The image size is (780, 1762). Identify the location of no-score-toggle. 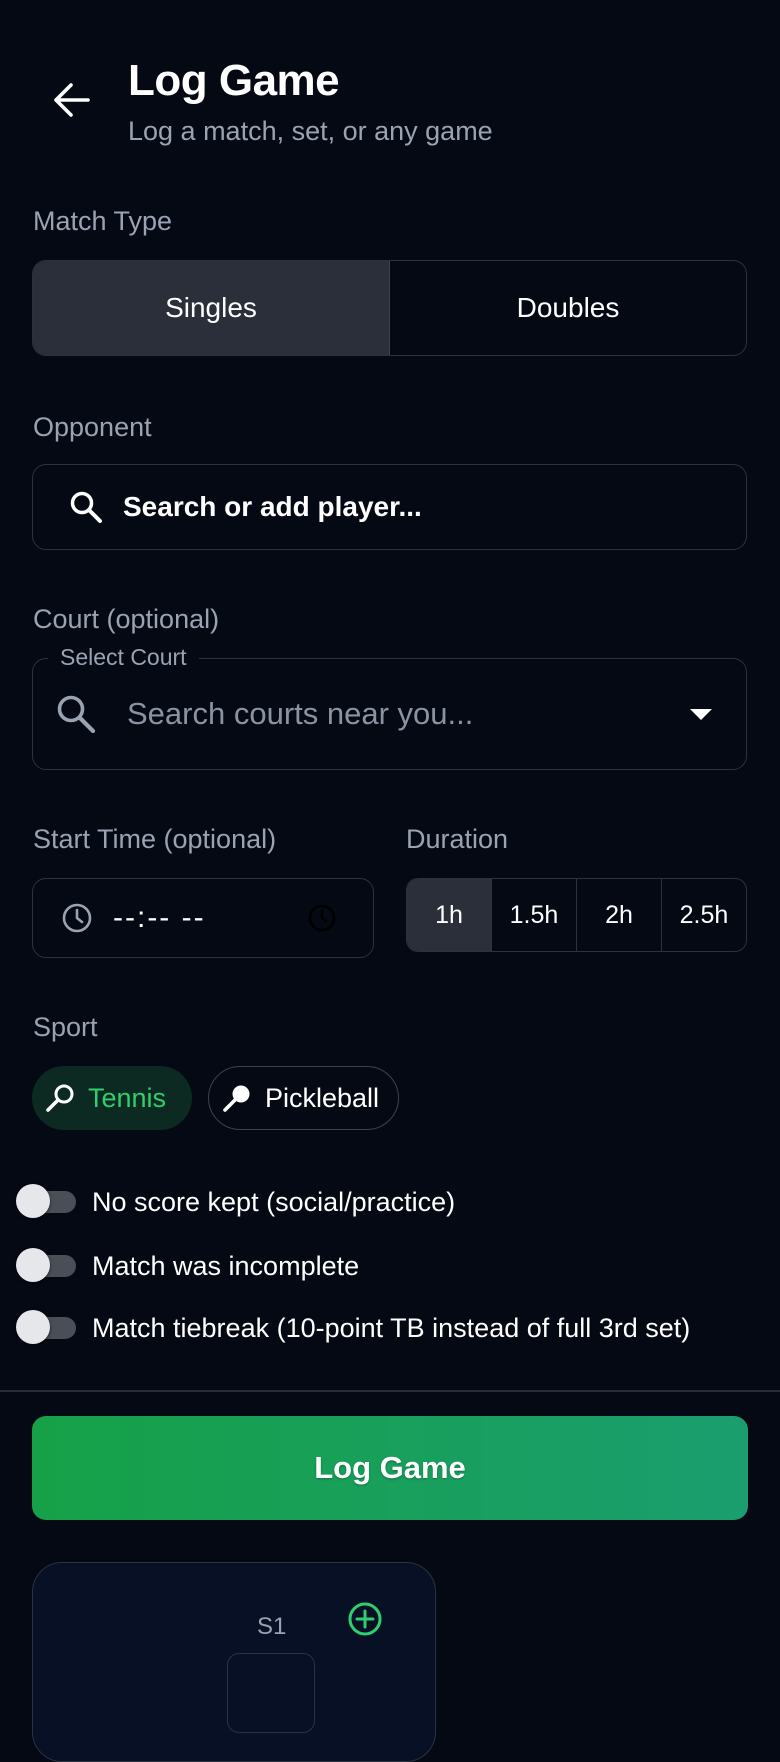
(46, 1201).